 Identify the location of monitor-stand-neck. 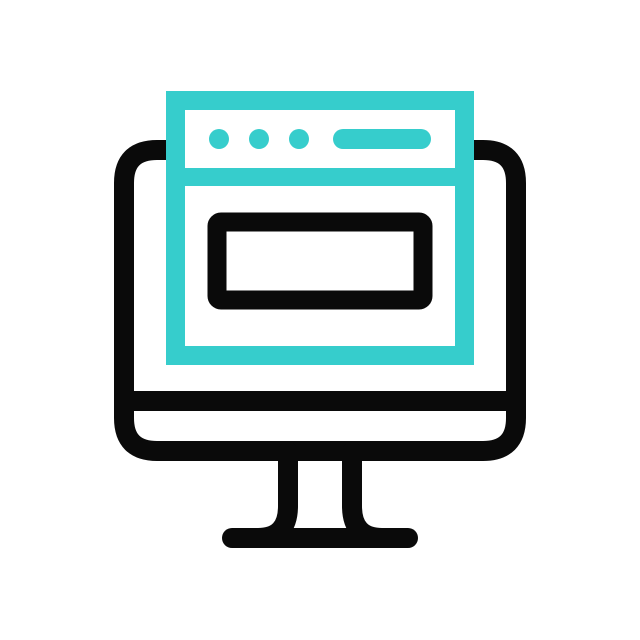
(320, 495).